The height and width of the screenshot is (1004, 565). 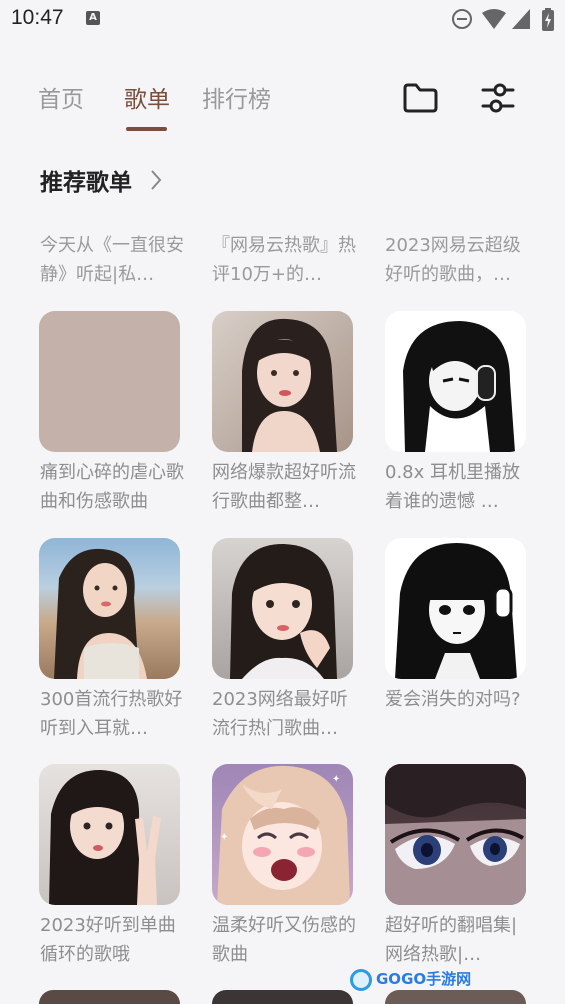 I want to click on playlist-title: 痛到心碎的虐心歌曲和伤感歌曲, so click(x=113, y=487).